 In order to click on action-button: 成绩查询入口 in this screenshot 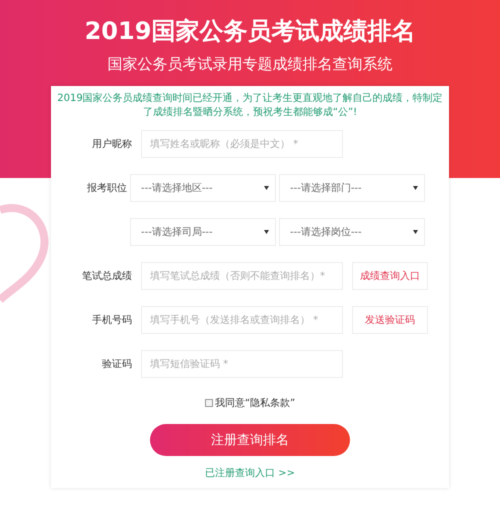, I will do `click(390, 276)`.